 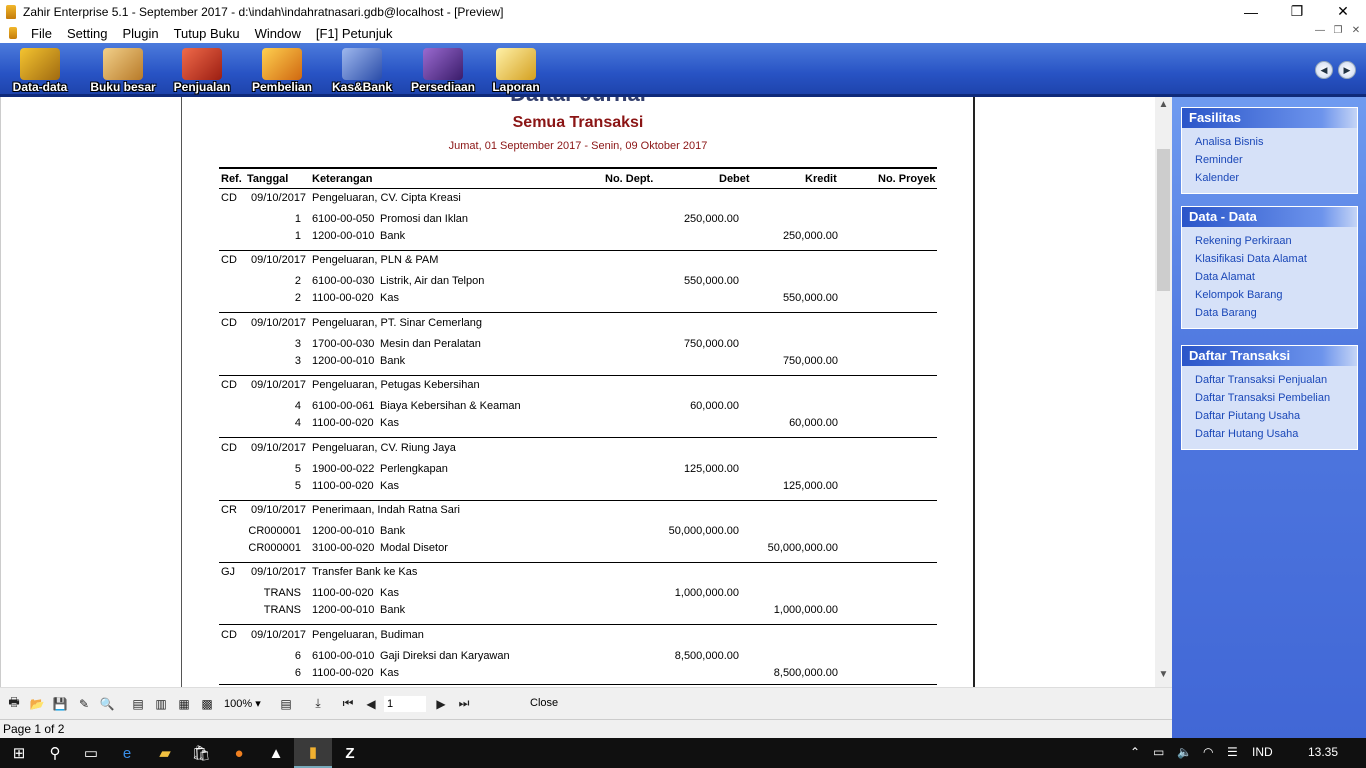 I want to click on menu-plugin: Plugin, so click(x=140, y=33).